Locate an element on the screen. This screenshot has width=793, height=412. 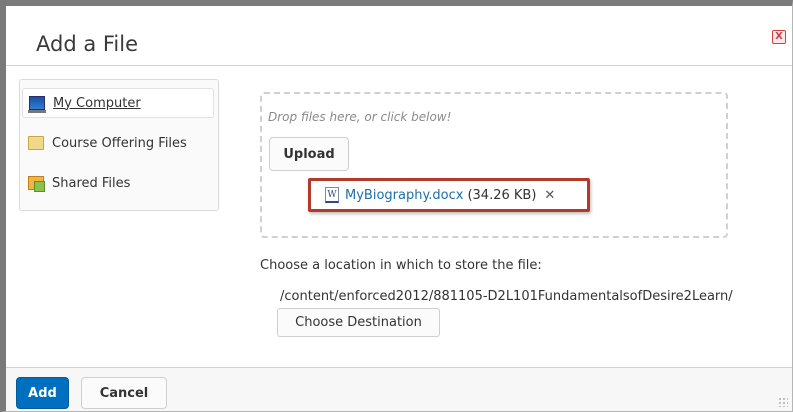
file-size: (34.26 KB) is located at coordinates (502, 195).